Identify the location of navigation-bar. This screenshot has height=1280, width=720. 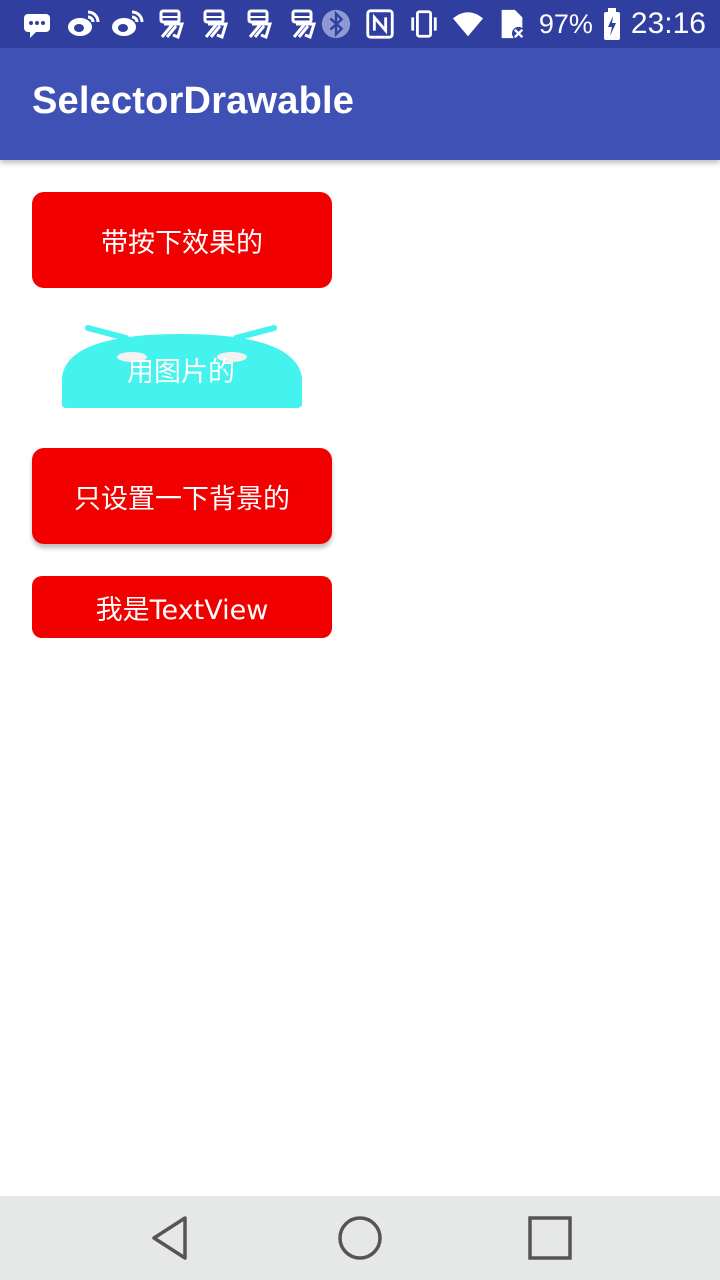
(360, 1238).